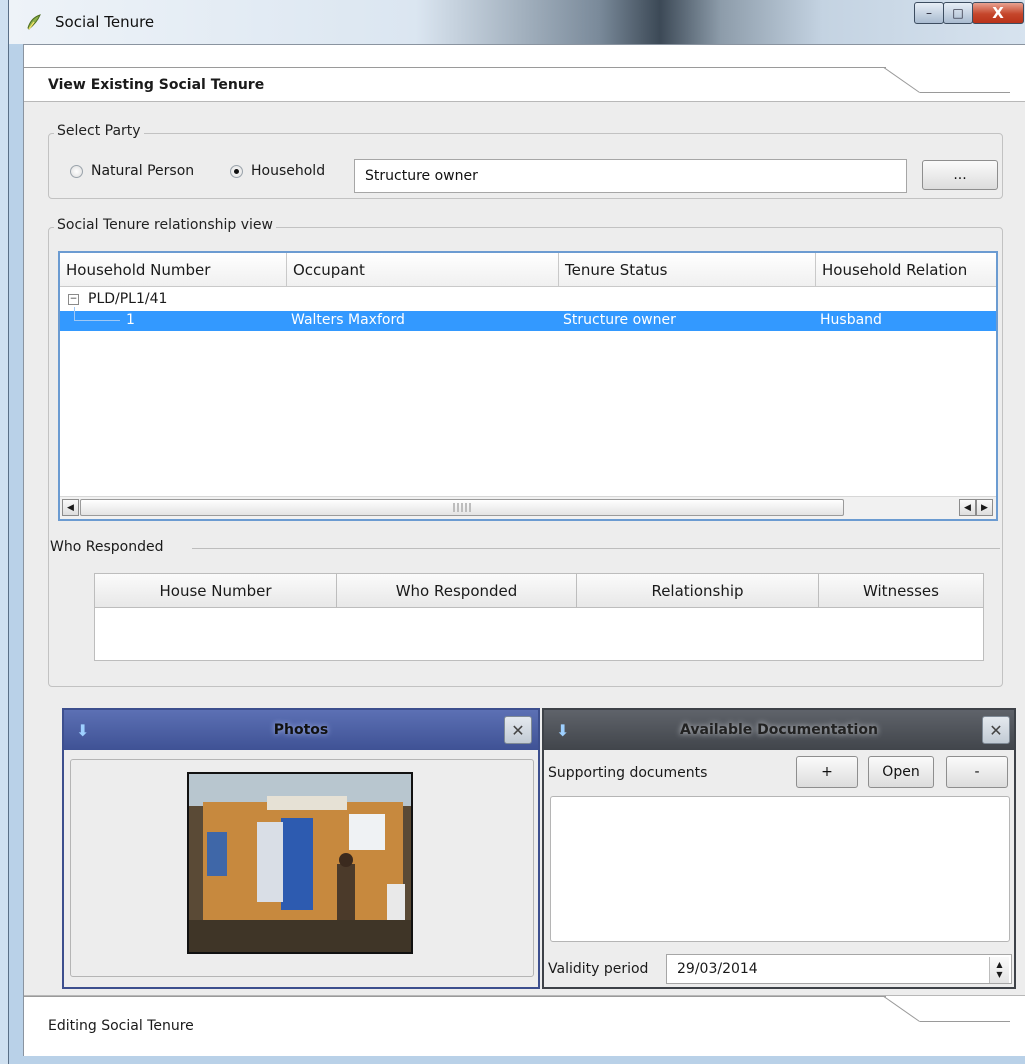 The image size is (1025, 1064). I want to click on page-header: View Existing Social Tenure, so click(524, 73).